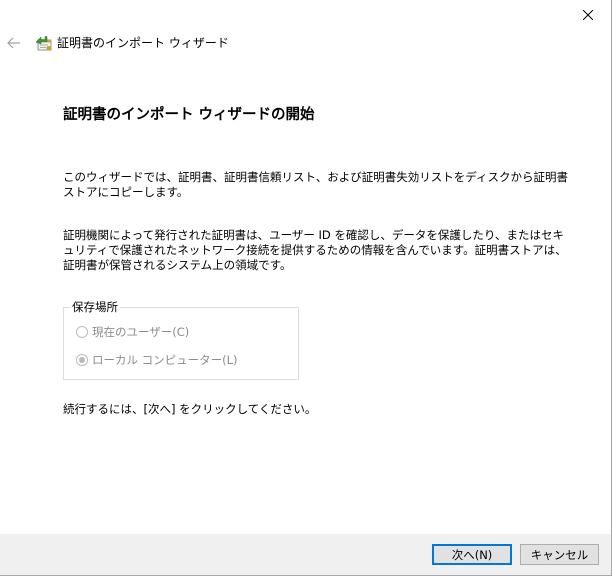 The height and width of the screenshot is (576, 612). What do you see at coordinates (141, 332) in the screenshot?
I see `radio-label-current-user: 現在のユーザー(C)` at bounding box center [141, 332].